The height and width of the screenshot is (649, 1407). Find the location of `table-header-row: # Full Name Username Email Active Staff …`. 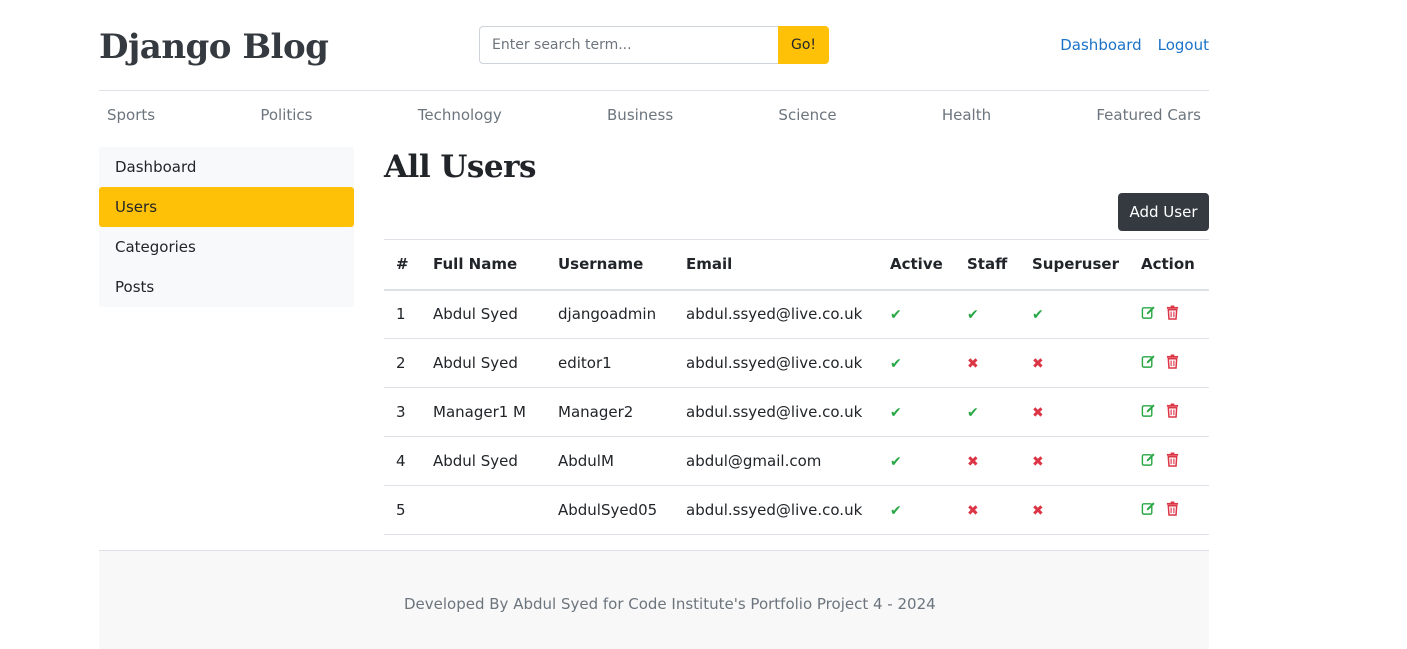

table-header-row: # Full Name Username Email Active Staff … is located at coordinates (796, 264).